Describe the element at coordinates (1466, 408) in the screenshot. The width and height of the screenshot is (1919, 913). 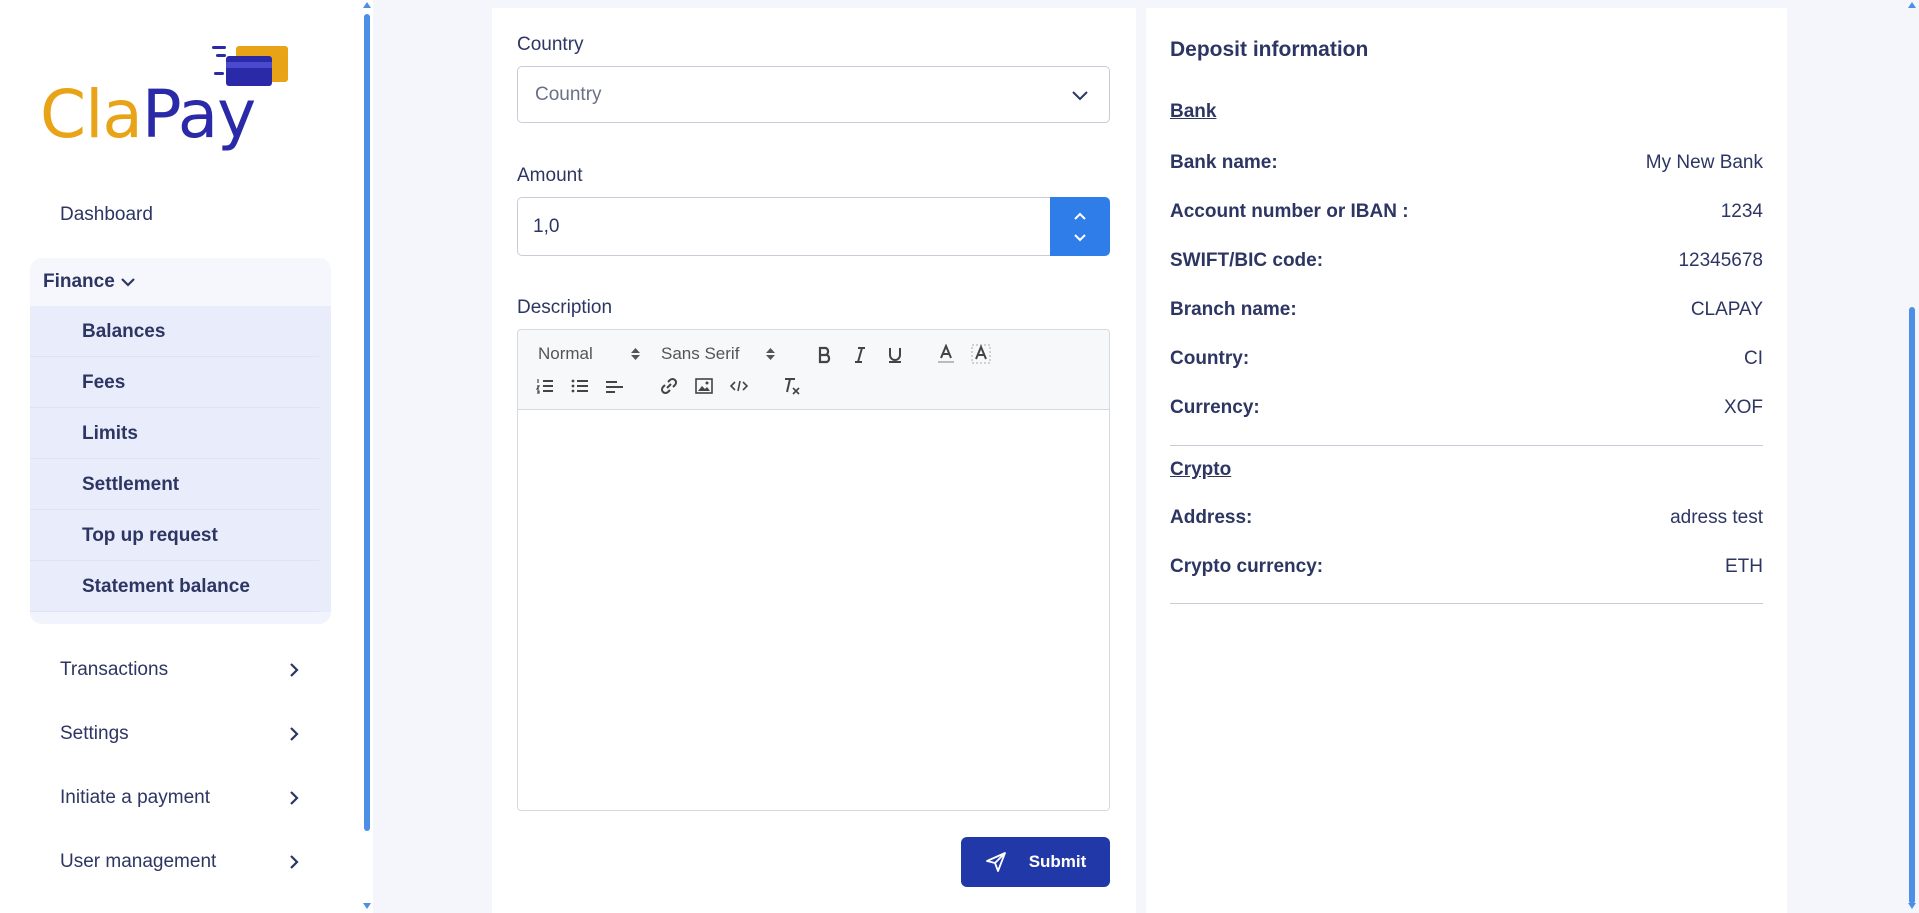
I see `currency-row: Currency: XOF` at that location.